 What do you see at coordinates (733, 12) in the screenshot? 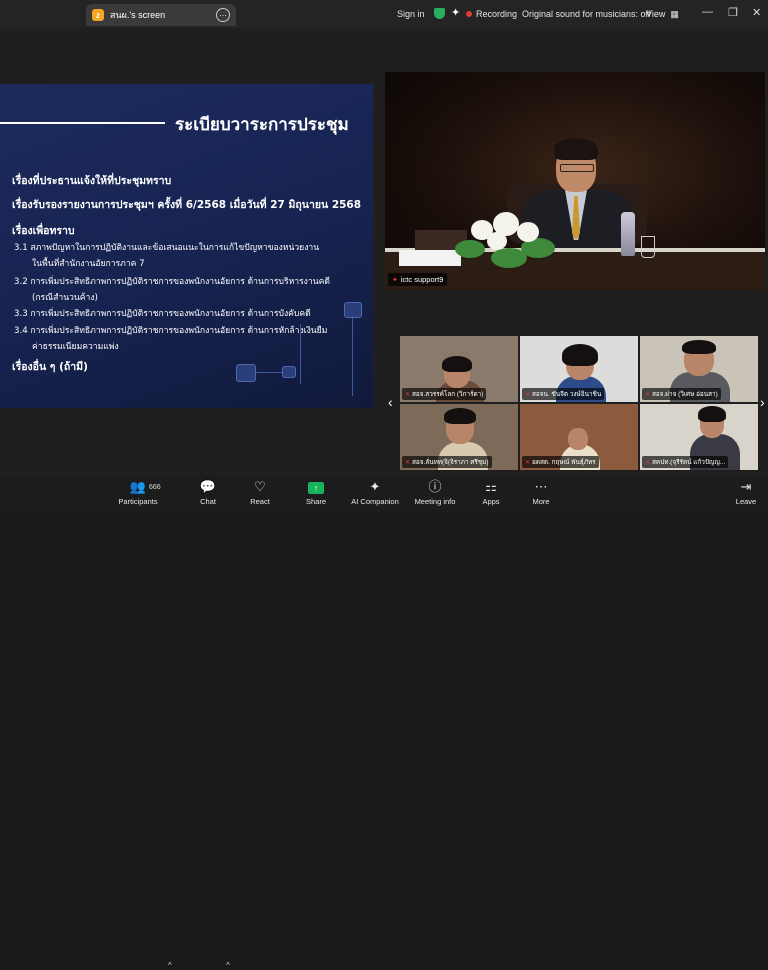
I see `restore-icon: ❐` at bounding box center [733, 12].